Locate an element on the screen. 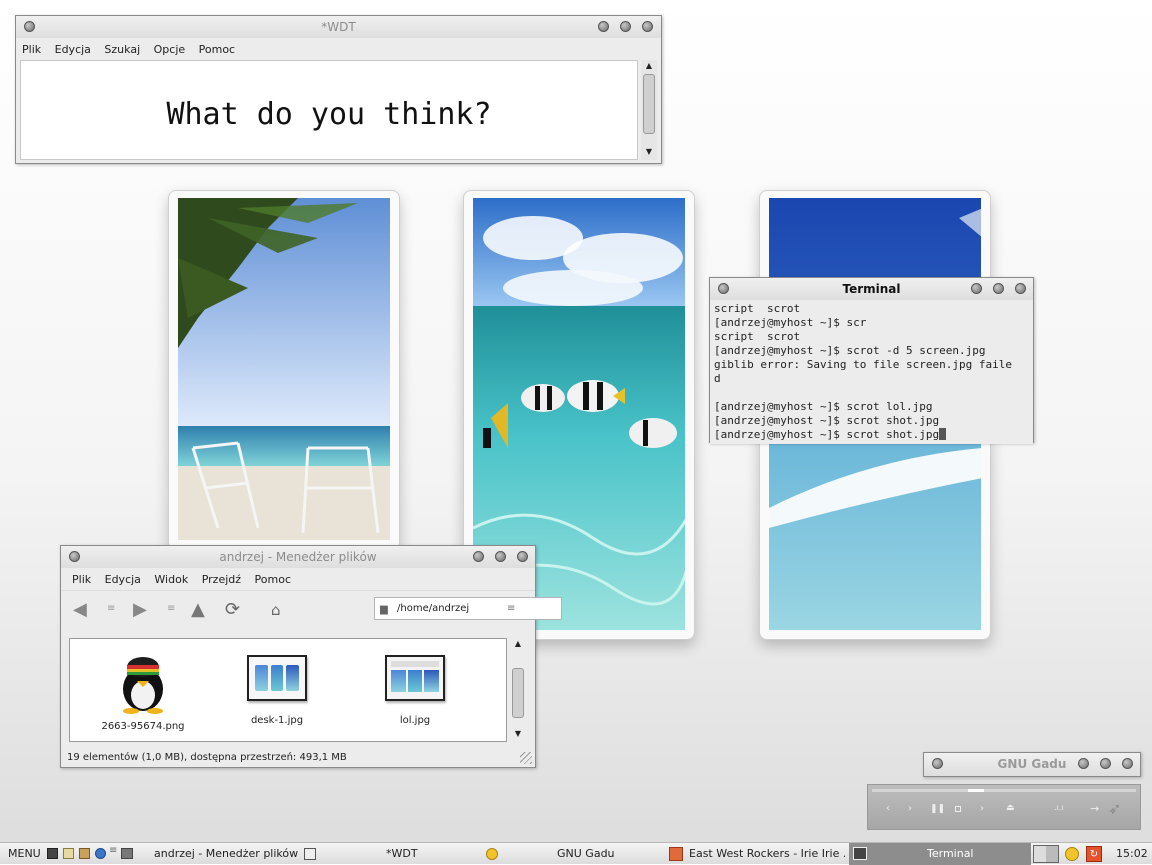 This screenshot has width=1152, height=865. player-task-icon is located at coordinates (676, 854).